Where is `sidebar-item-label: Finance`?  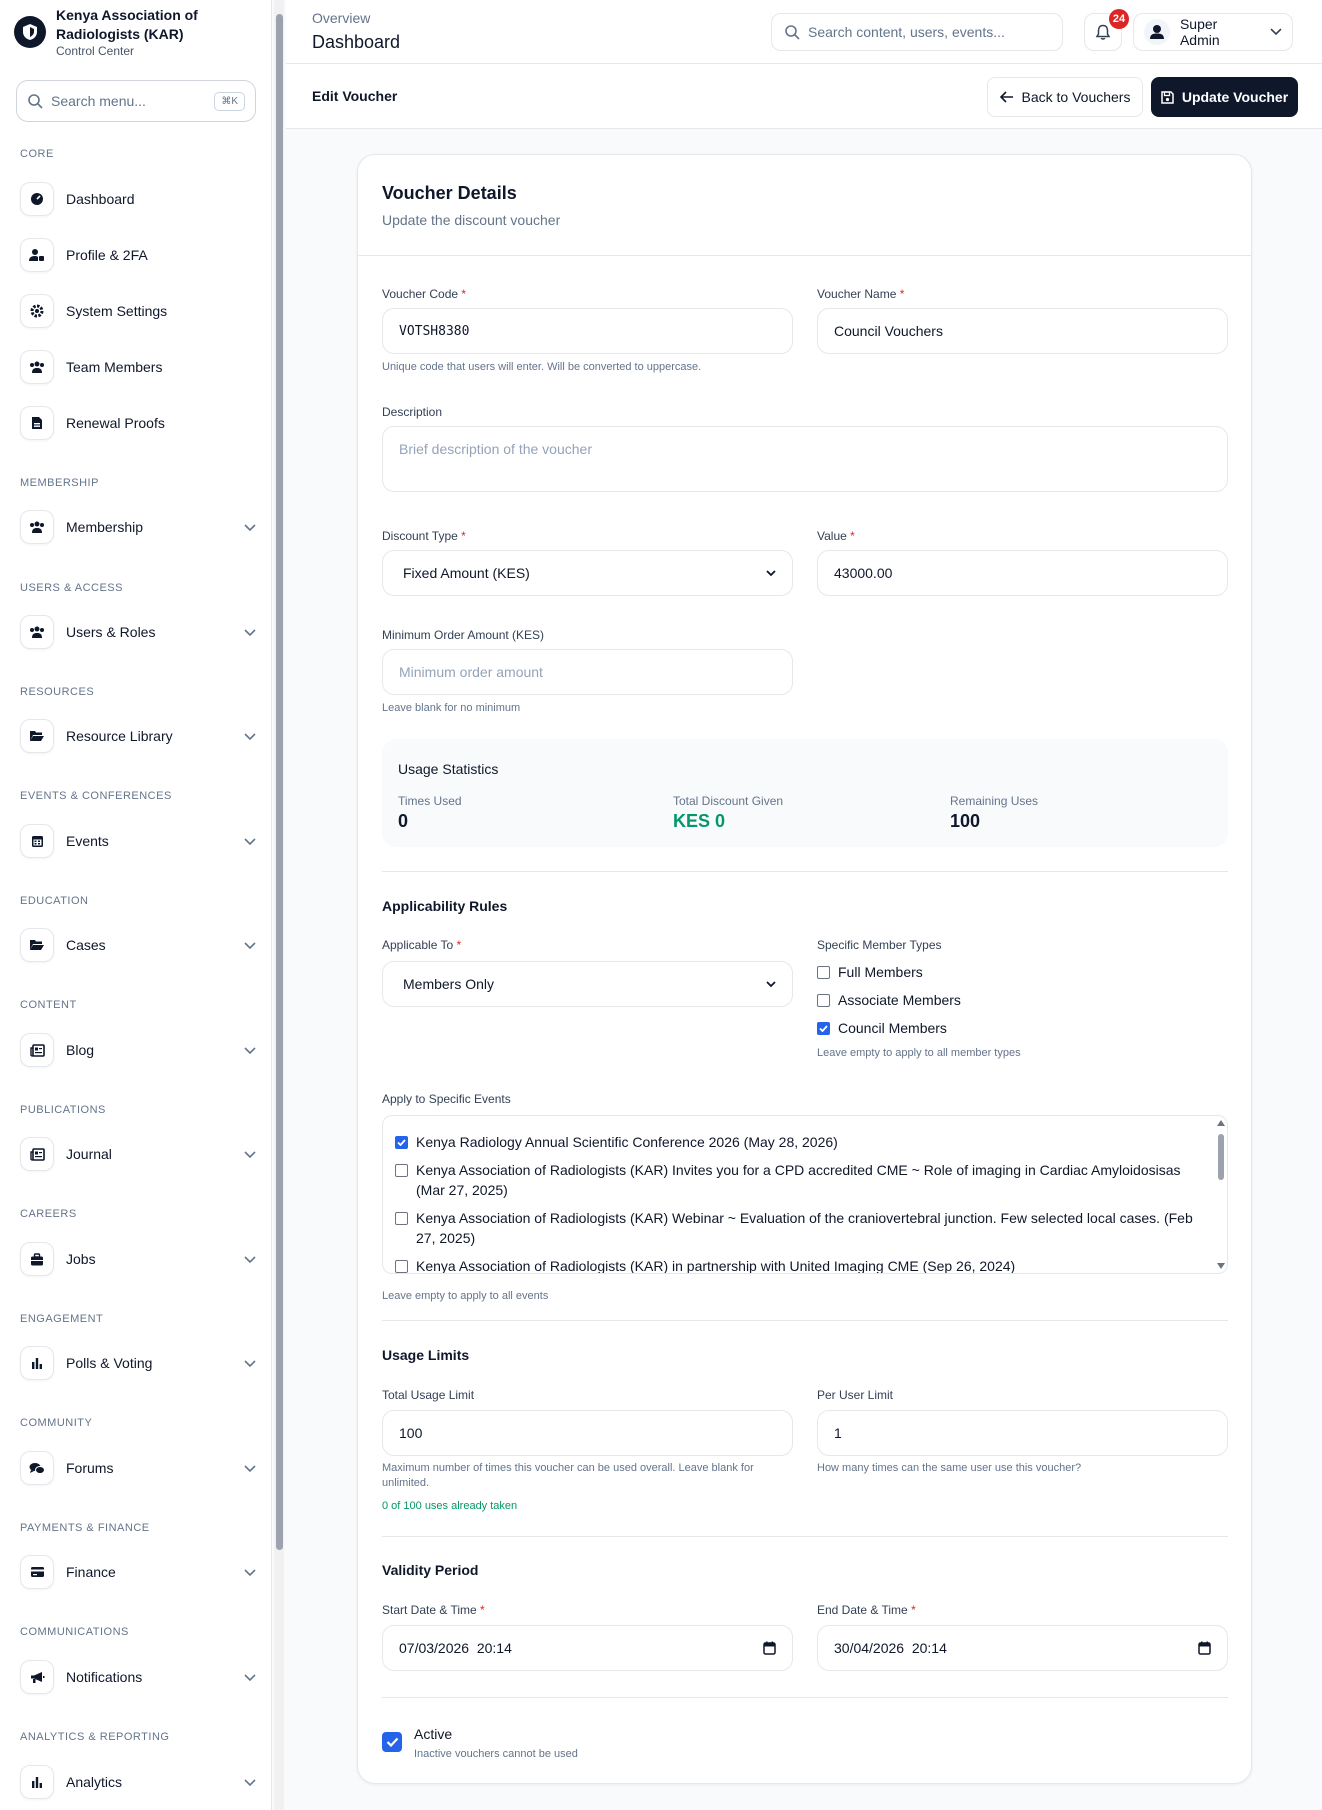 sidebar-item-label: Finance is located at coordinates (91, 1572).